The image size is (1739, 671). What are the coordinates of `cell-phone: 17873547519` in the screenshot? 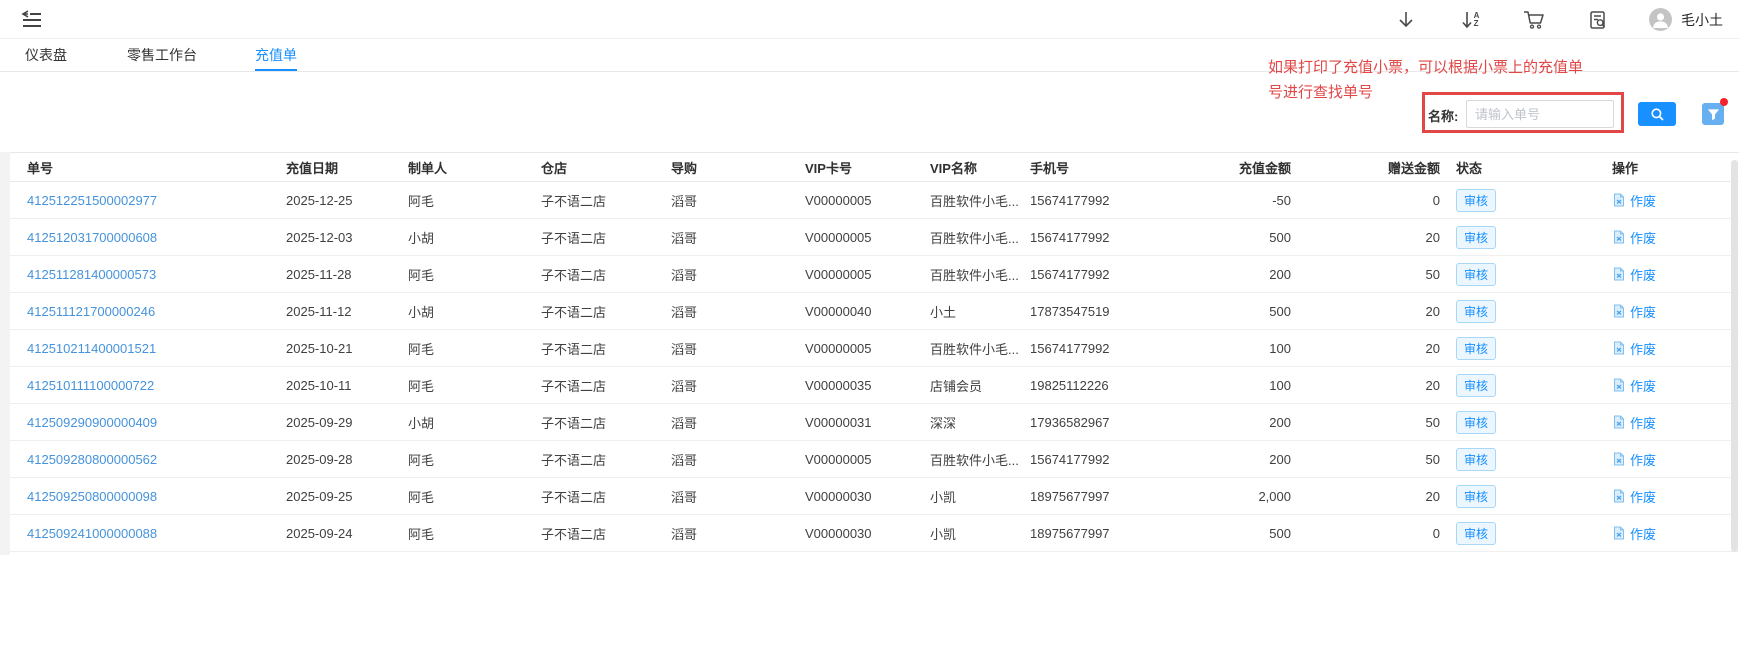 It's located at (1070, 311).